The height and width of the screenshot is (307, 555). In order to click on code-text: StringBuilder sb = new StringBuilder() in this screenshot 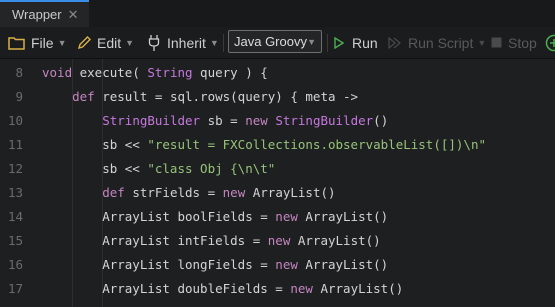, I will do `click(215, 121)`.